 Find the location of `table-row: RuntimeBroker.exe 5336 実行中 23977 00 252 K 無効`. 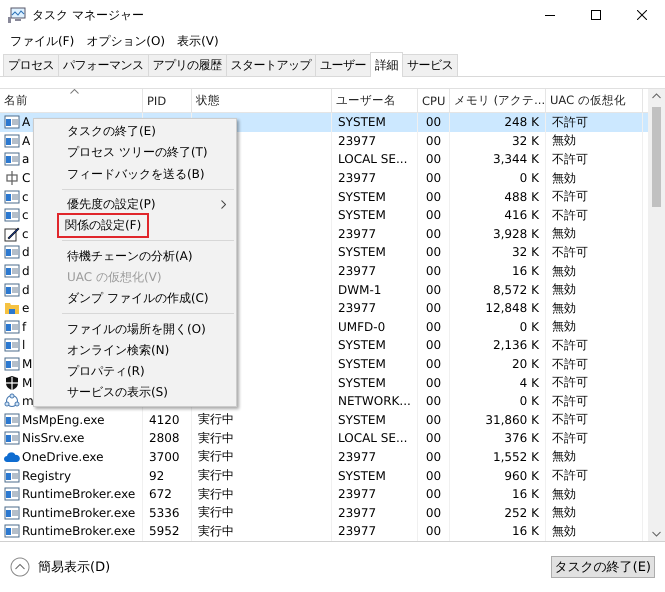

table-row: RuntimeBroker.exe 5336 実行中 23977 00 252 K 無効 is located at coordinates (324, 512).